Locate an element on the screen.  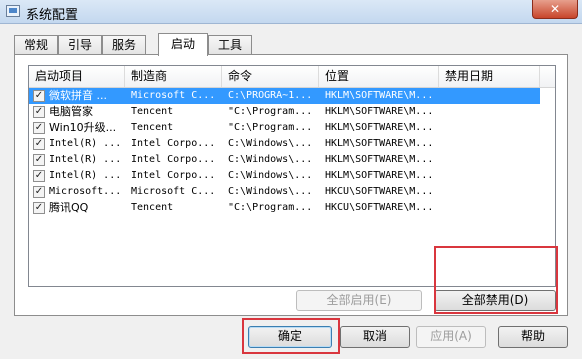
tab-general: 常规 is located at coordinates (36, 45).